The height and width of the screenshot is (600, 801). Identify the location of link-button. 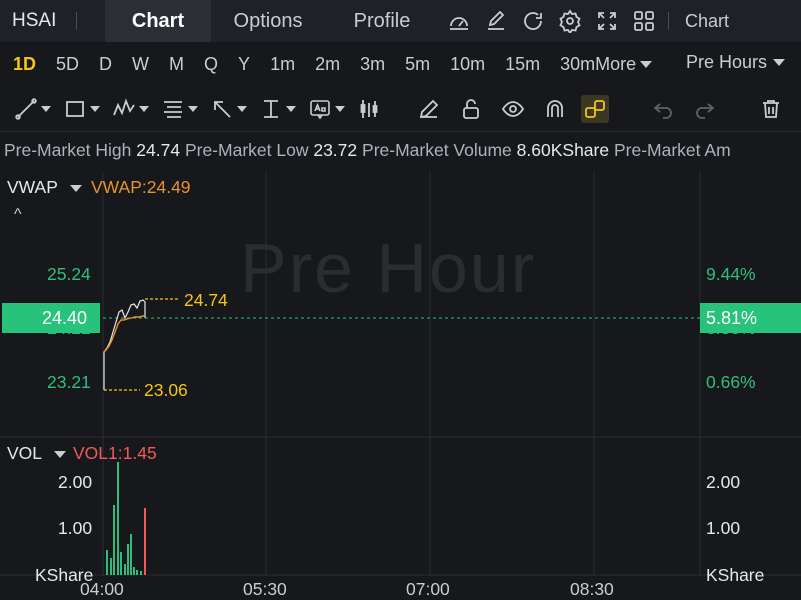
(595, 108).